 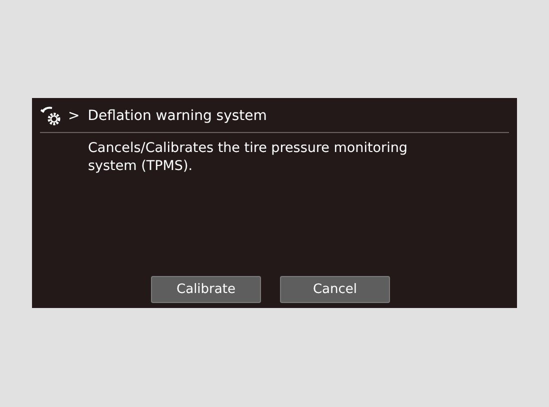 What do you see at coordinates (51, 116) in the screenshot?
I see `gear-icon` at bounding box center [51, 116].